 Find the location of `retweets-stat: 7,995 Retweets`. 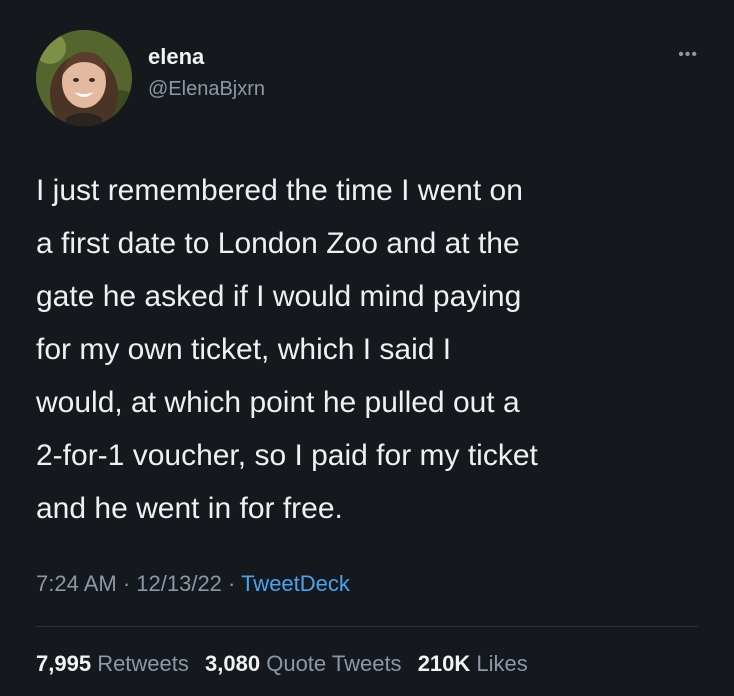

retweets-stat: 7,995 Retweets is located at coordinates (112, 663).